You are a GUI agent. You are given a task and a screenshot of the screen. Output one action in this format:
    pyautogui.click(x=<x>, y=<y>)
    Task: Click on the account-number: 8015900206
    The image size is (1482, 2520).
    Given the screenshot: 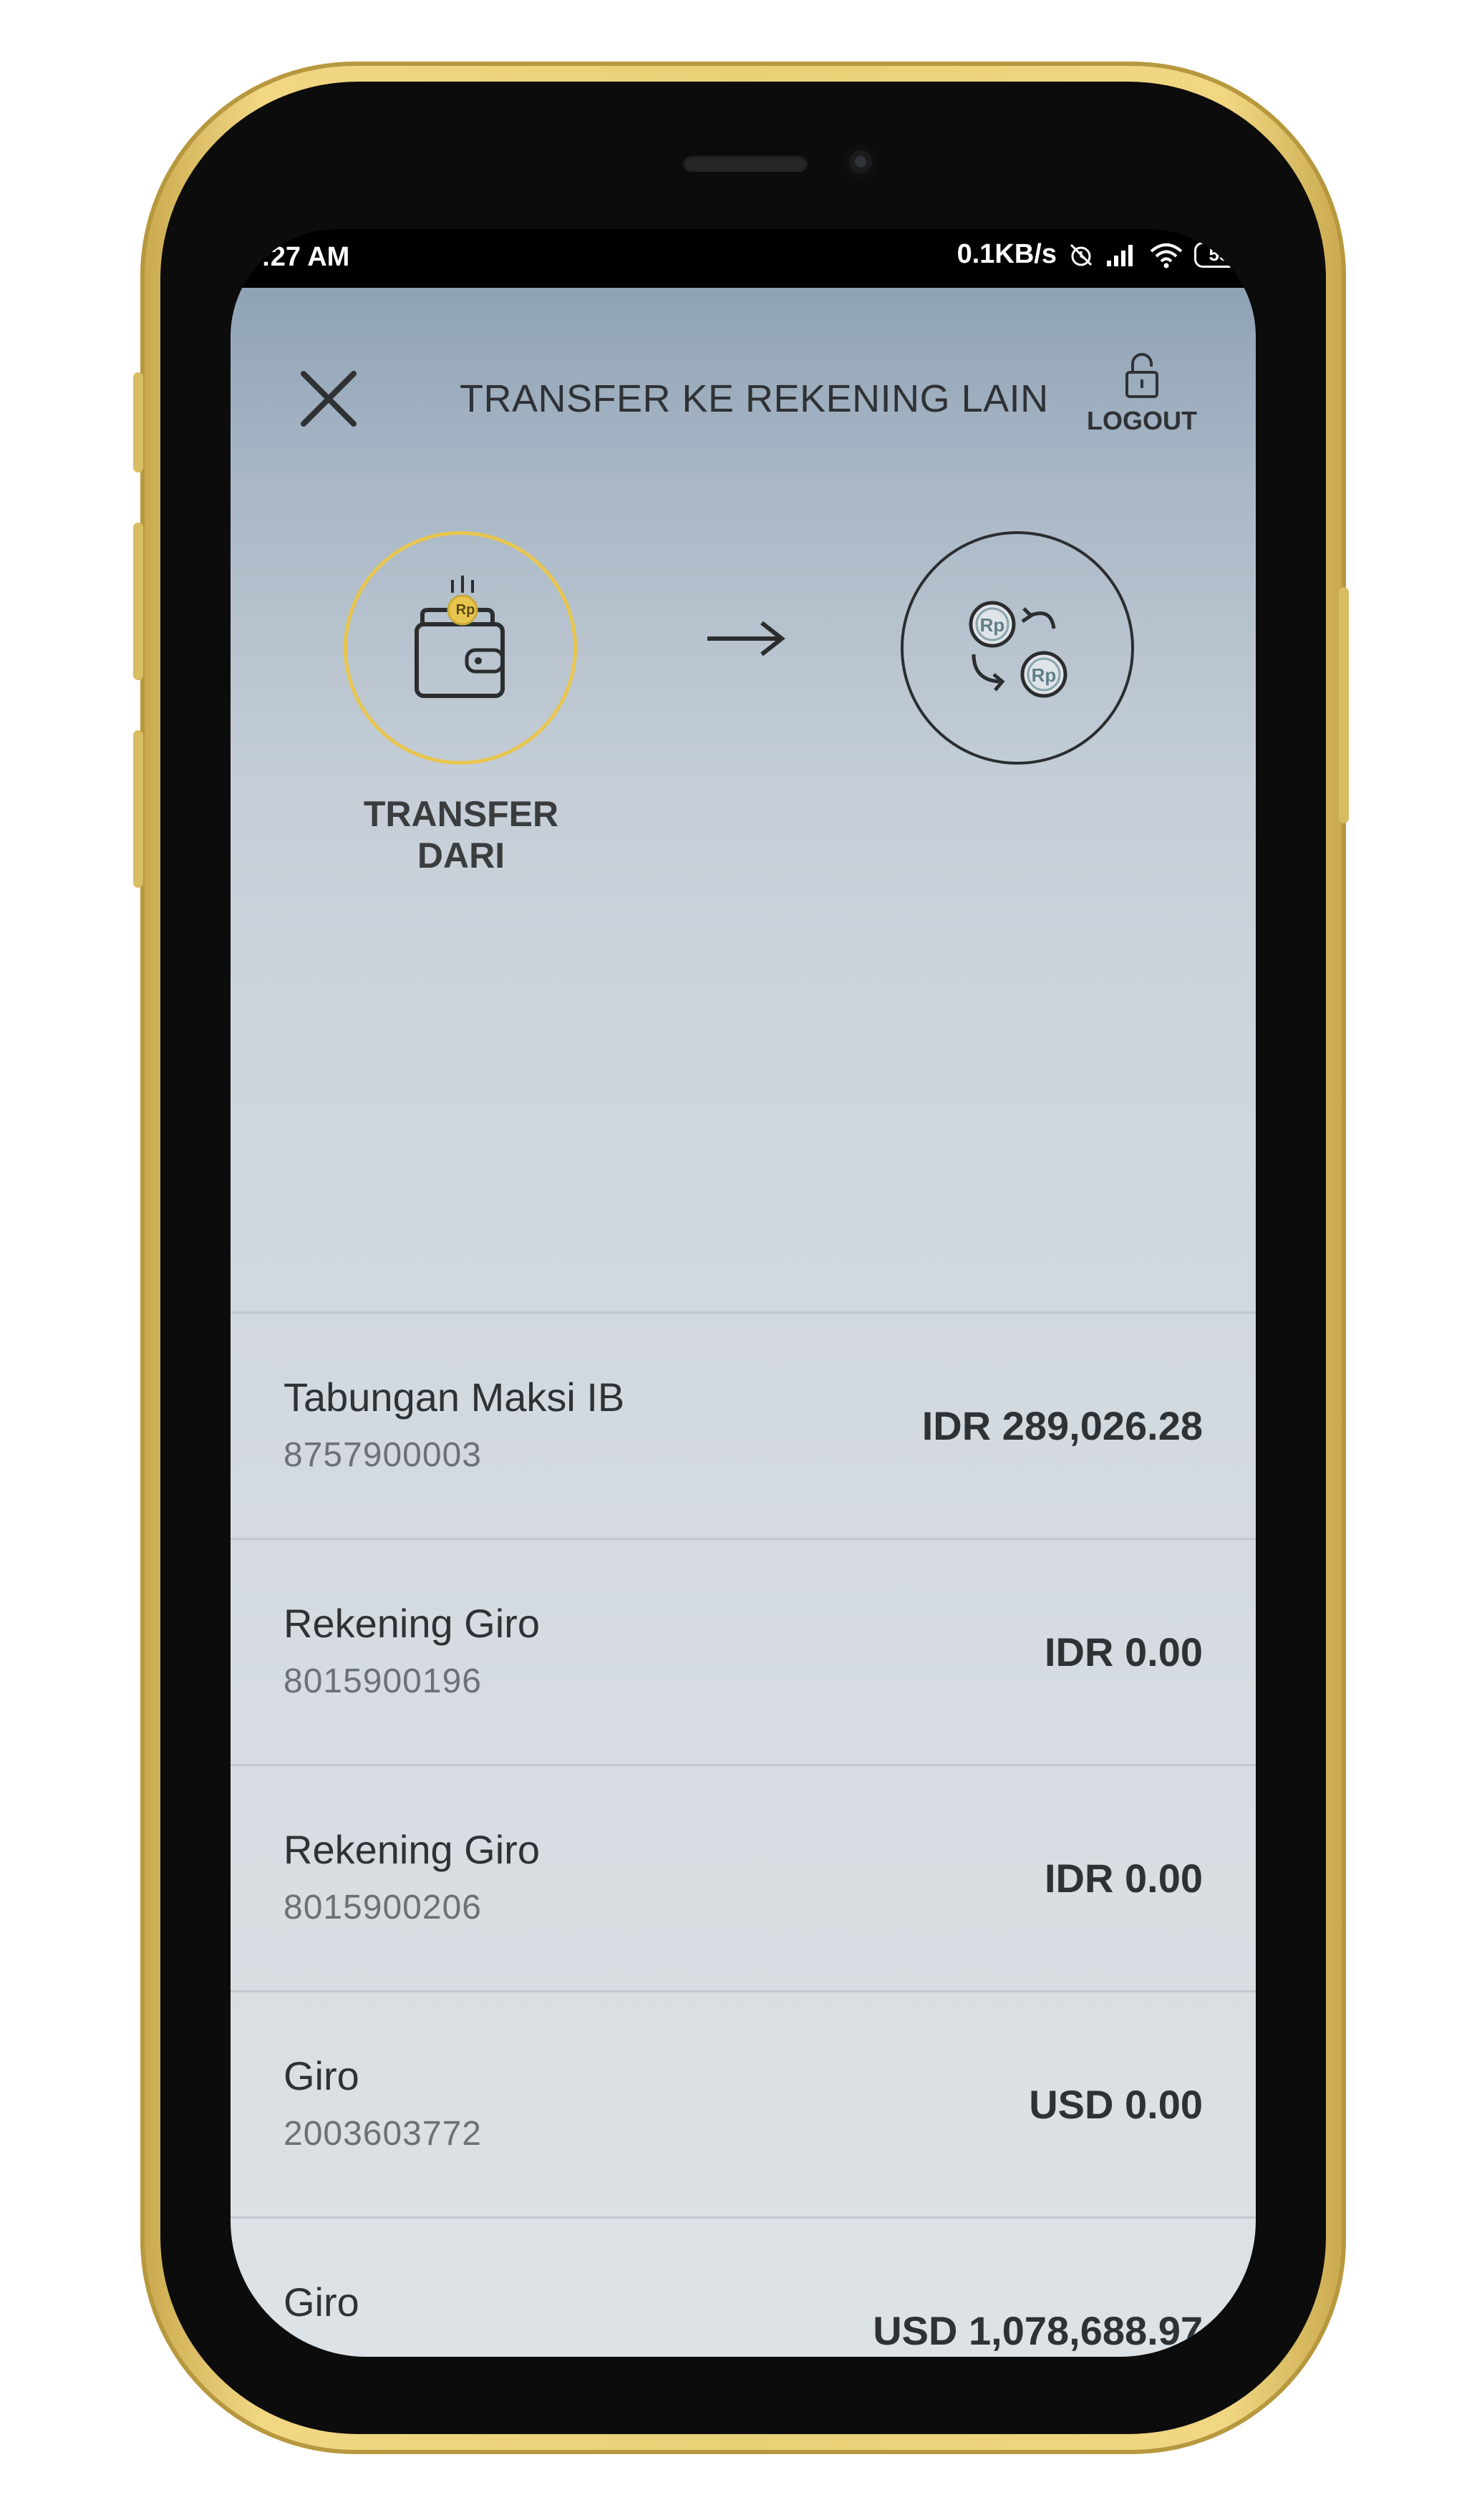 What is the action you would take?
    pyautogui.click(x=383, y=1908)
    